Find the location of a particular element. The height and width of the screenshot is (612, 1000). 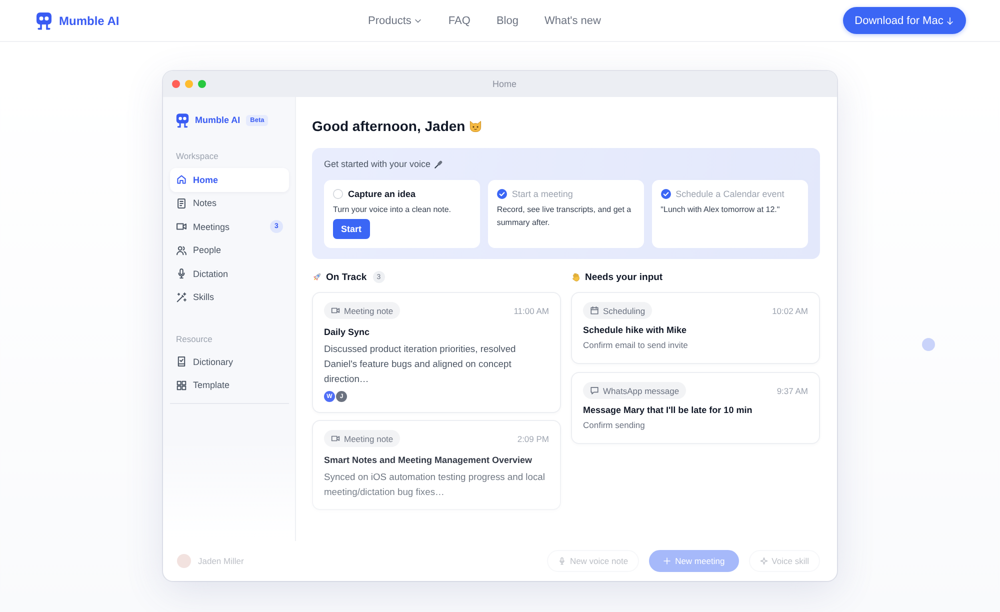

sidebar-item: Dictation is located at coordinates (229, 274).